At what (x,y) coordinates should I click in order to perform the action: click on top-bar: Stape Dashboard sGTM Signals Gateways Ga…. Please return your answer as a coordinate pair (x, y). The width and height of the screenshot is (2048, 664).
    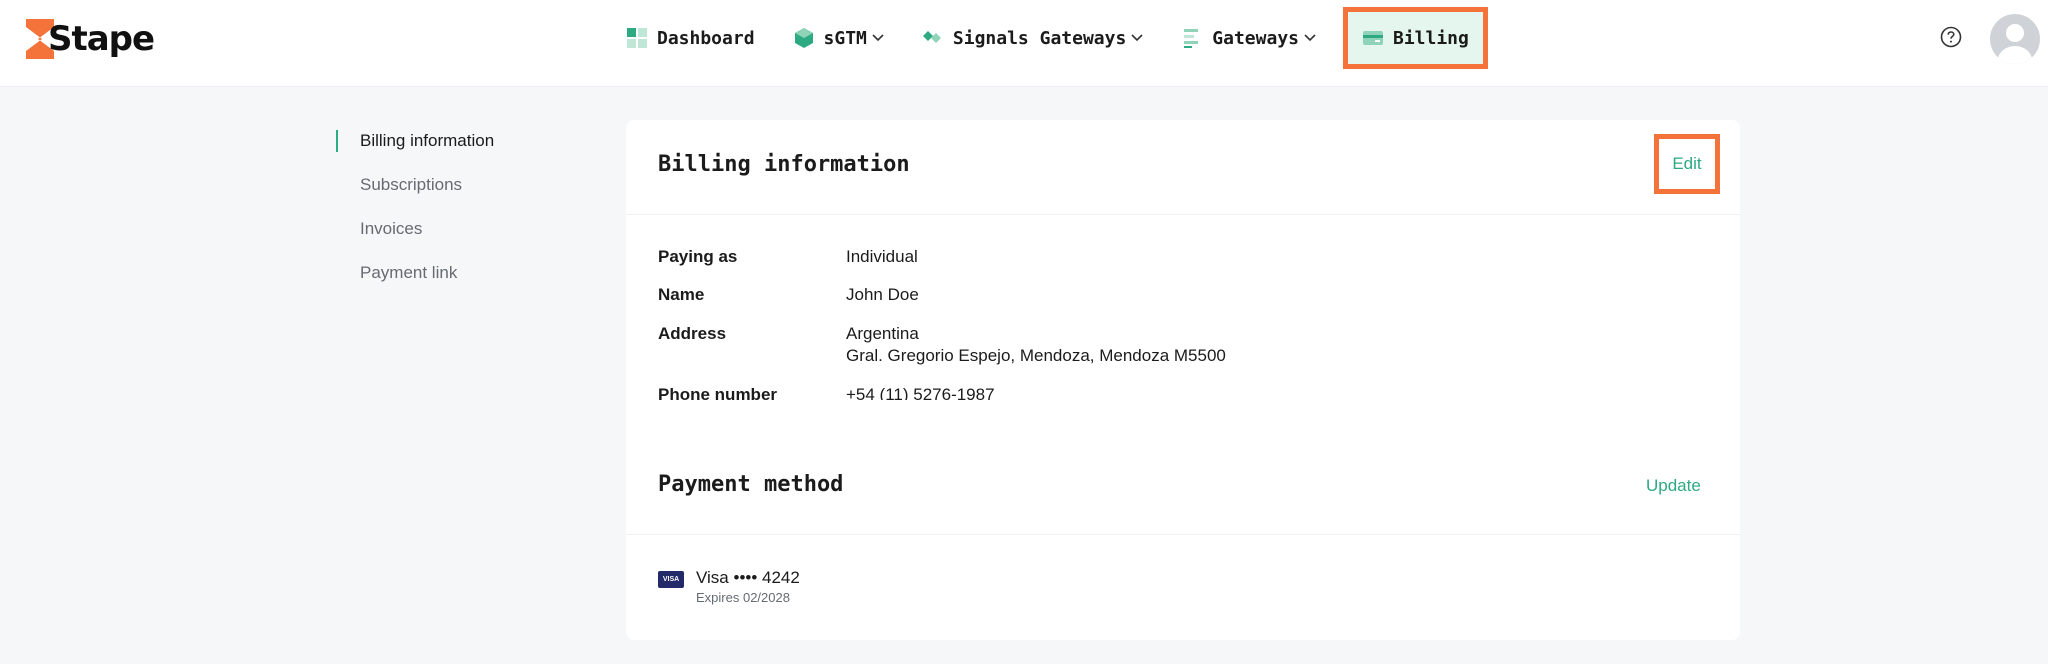
    Looking at the image, I should click on (1024, 43).